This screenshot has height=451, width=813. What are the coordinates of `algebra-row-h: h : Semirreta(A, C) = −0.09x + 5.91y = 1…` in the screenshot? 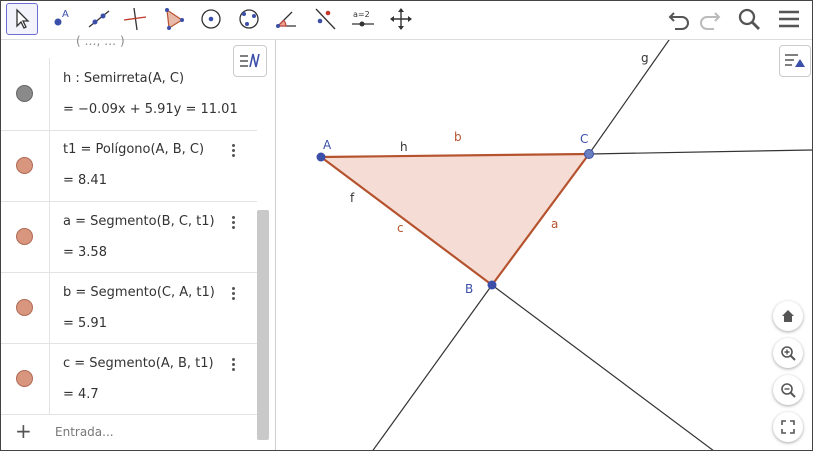 It's located at (129, 94).